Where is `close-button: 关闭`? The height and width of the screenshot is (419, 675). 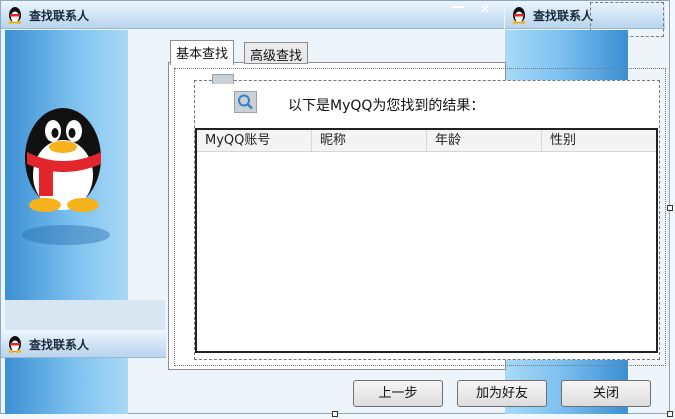 close-button: 关闭 is located at coordinates (606, 393).